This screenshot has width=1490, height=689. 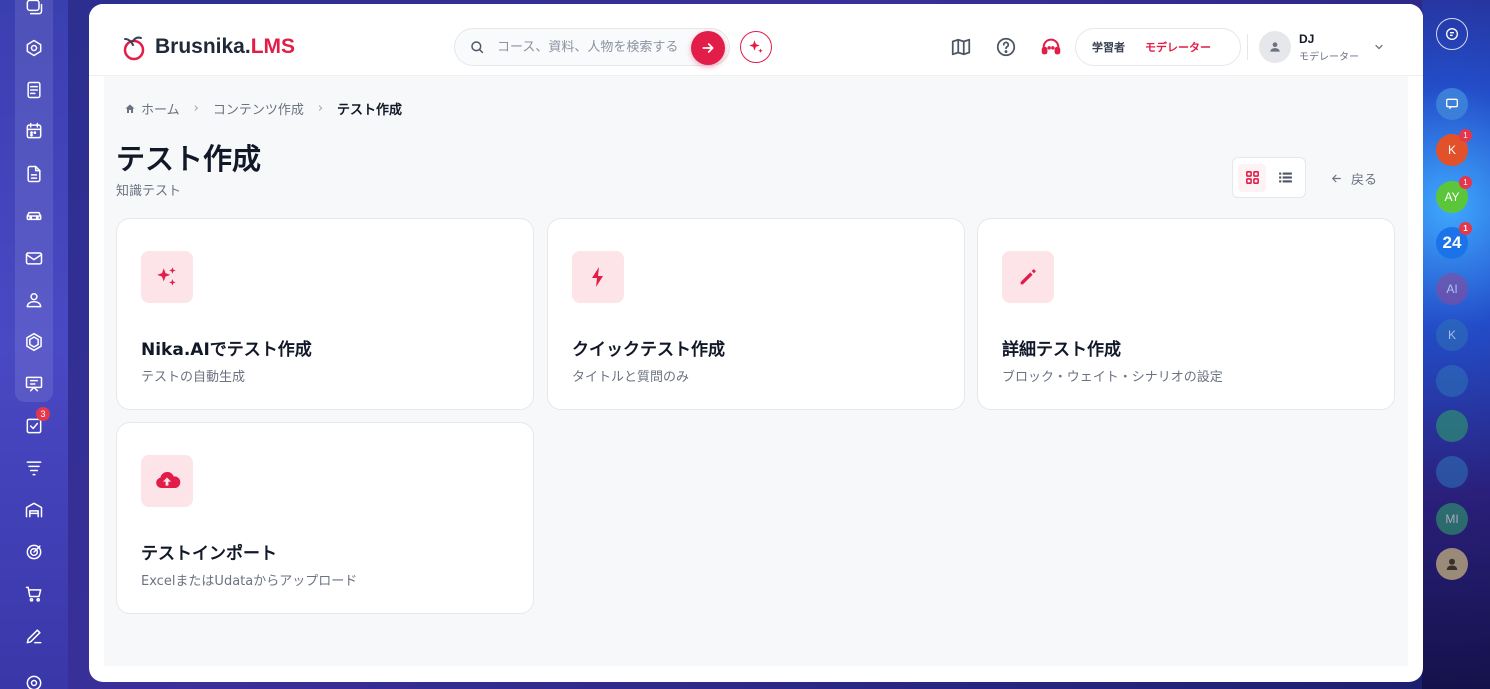 I want to click on presentation-icon, so click(x=34, y=384).